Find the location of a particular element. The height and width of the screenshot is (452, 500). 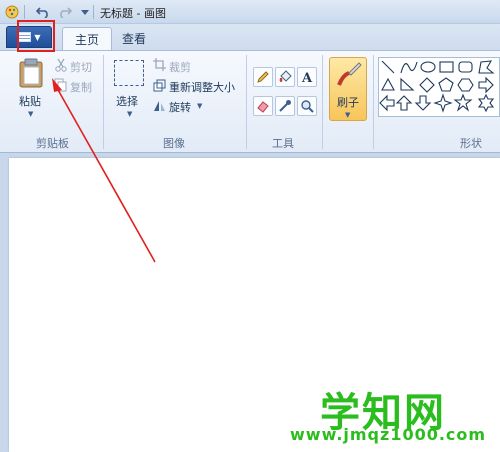

pentagon-shape-icon is located at coordinates (446, 84).